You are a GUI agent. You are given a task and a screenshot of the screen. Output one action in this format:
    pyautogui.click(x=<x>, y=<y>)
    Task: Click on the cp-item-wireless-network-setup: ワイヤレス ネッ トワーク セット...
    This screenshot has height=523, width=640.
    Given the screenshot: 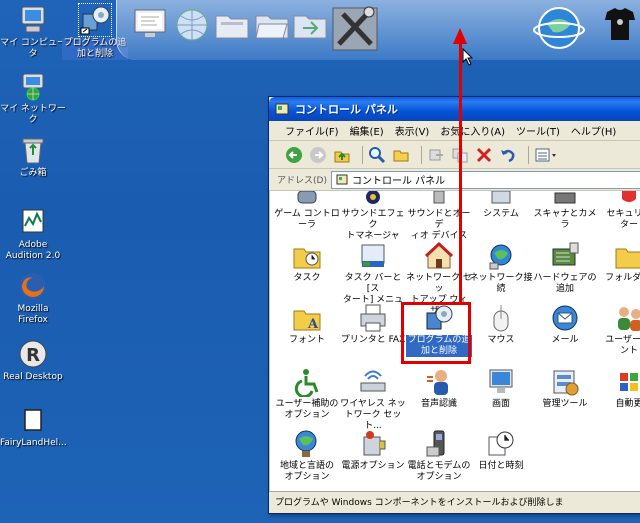 What is the action you would take?
    pyautogui.click(x=373, y=399)
    